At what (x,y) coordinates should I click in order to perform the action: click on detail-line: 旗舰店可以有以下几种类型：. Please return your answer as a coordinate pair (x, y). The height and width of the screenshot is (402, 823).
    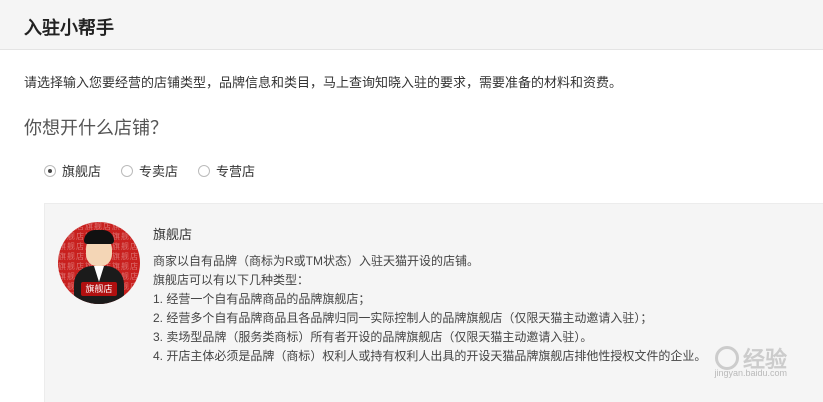
    Looking at the image, I should click on (231, 280).